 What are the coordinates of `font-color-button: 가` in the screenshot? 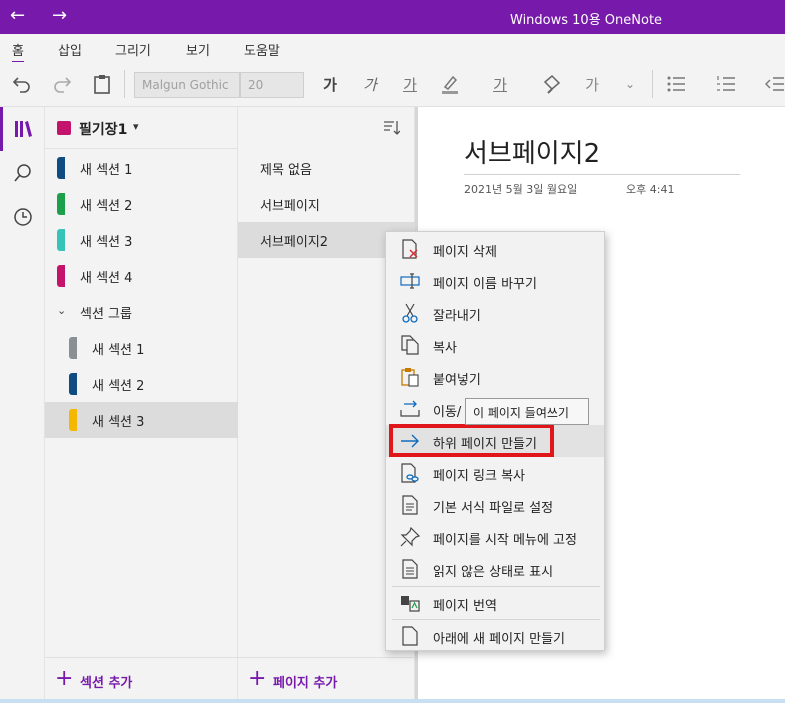 It's located at (500, 84).